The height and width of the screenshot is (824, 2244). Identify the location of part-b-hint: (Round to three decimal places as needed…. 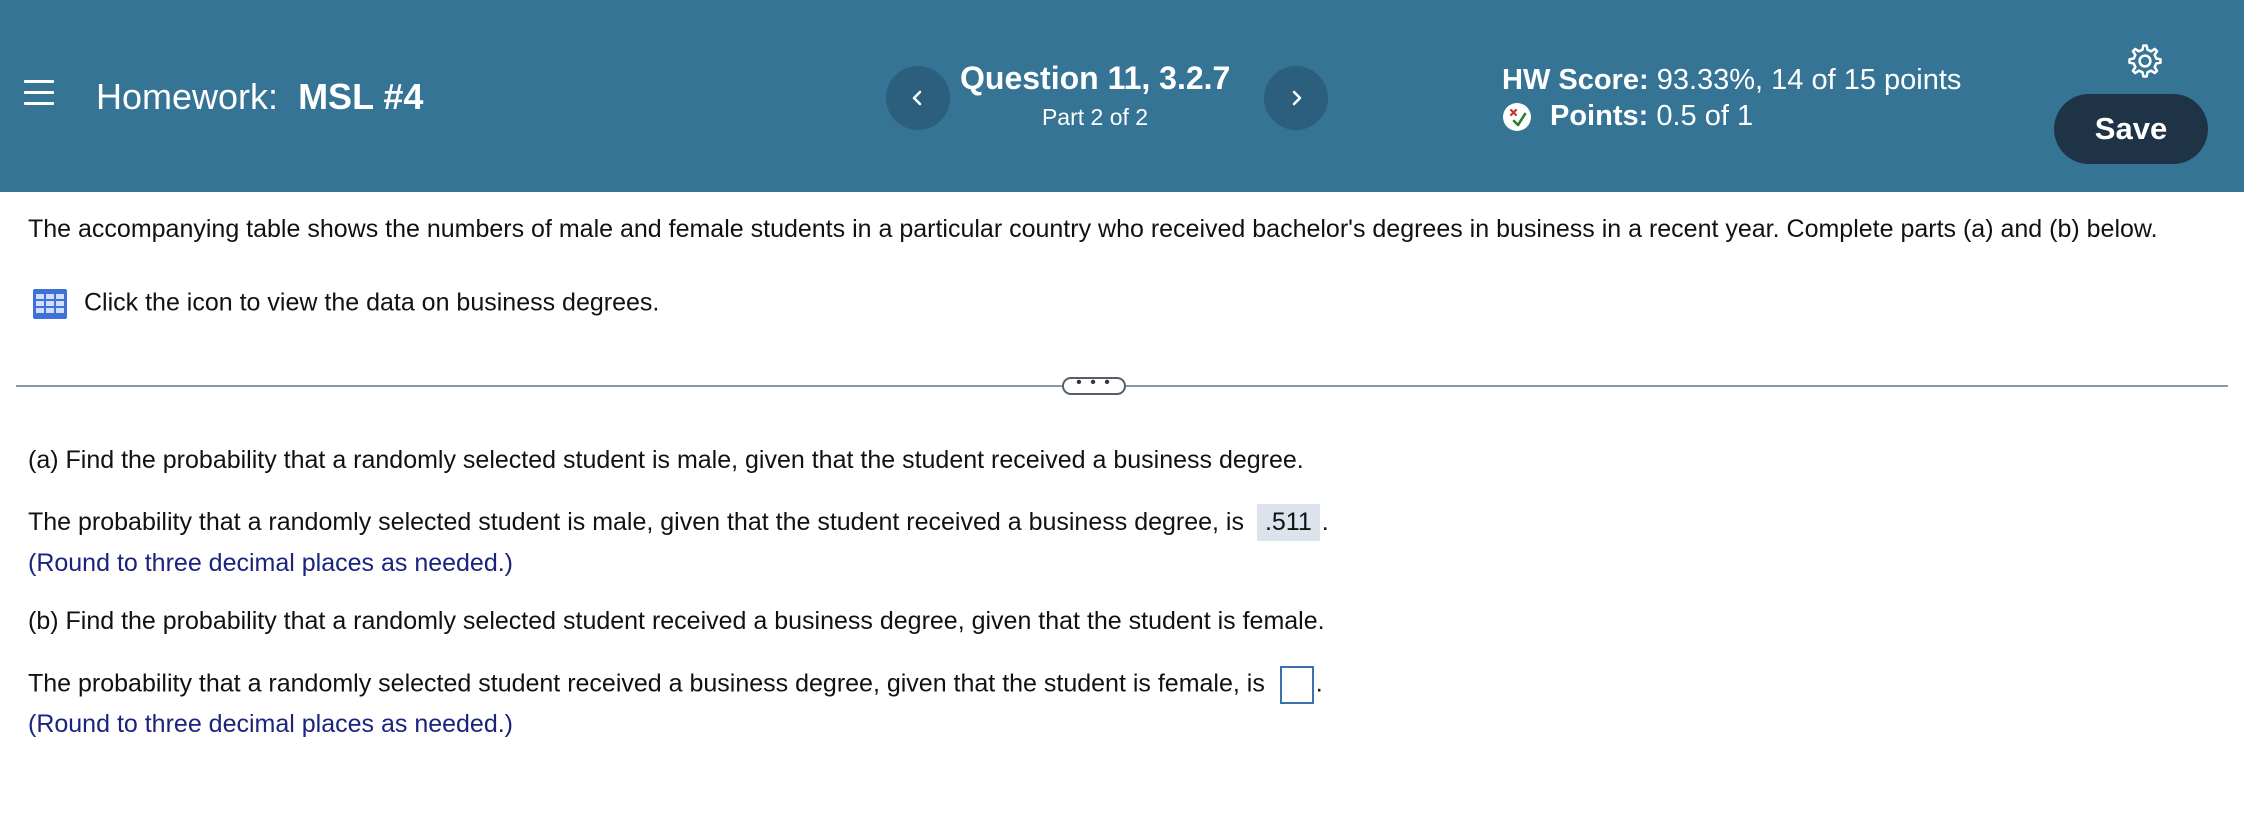
(271, 724).